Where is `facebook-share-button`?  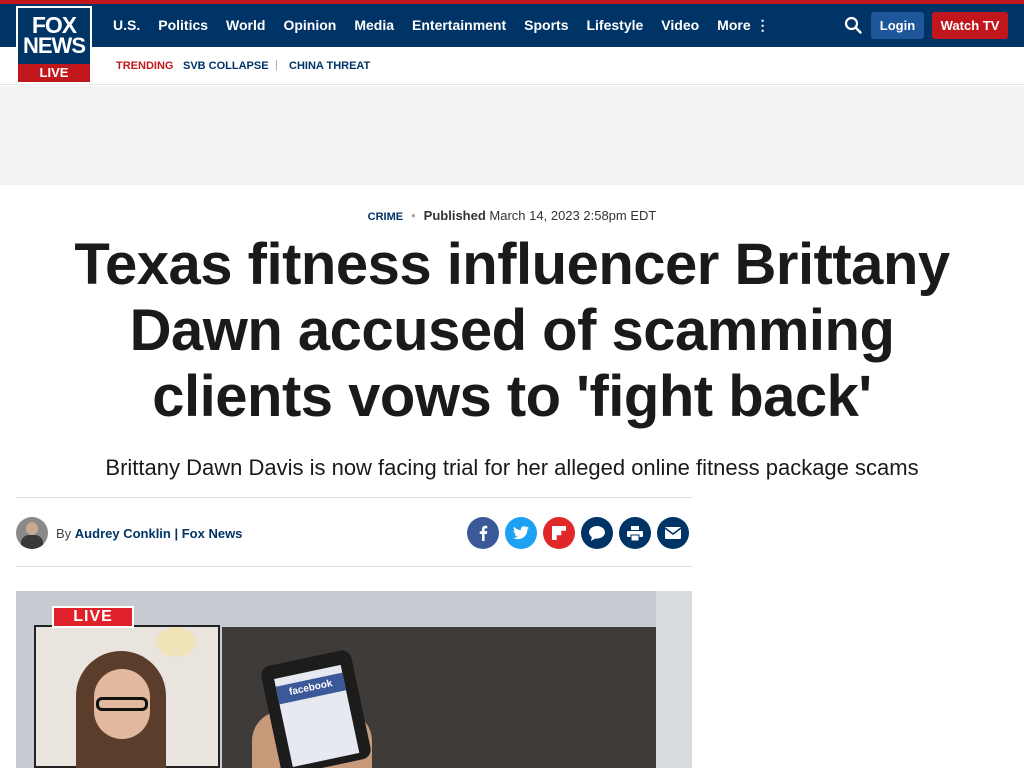
facebook-share-button is located at coordinates (483, 533).